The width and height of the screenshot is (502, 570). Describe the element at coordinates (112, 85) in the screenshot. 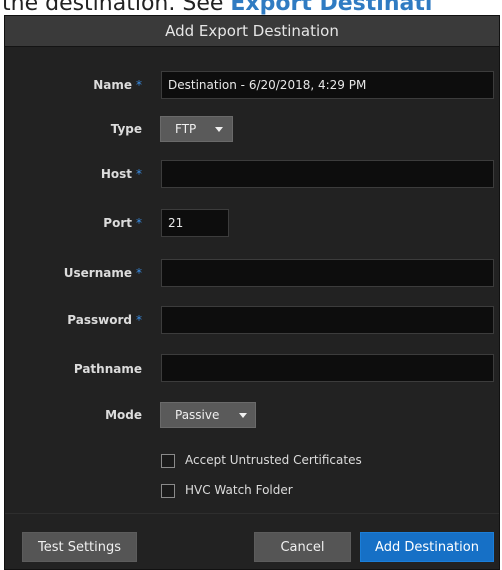

I see `name-label-text: Name` at that location.